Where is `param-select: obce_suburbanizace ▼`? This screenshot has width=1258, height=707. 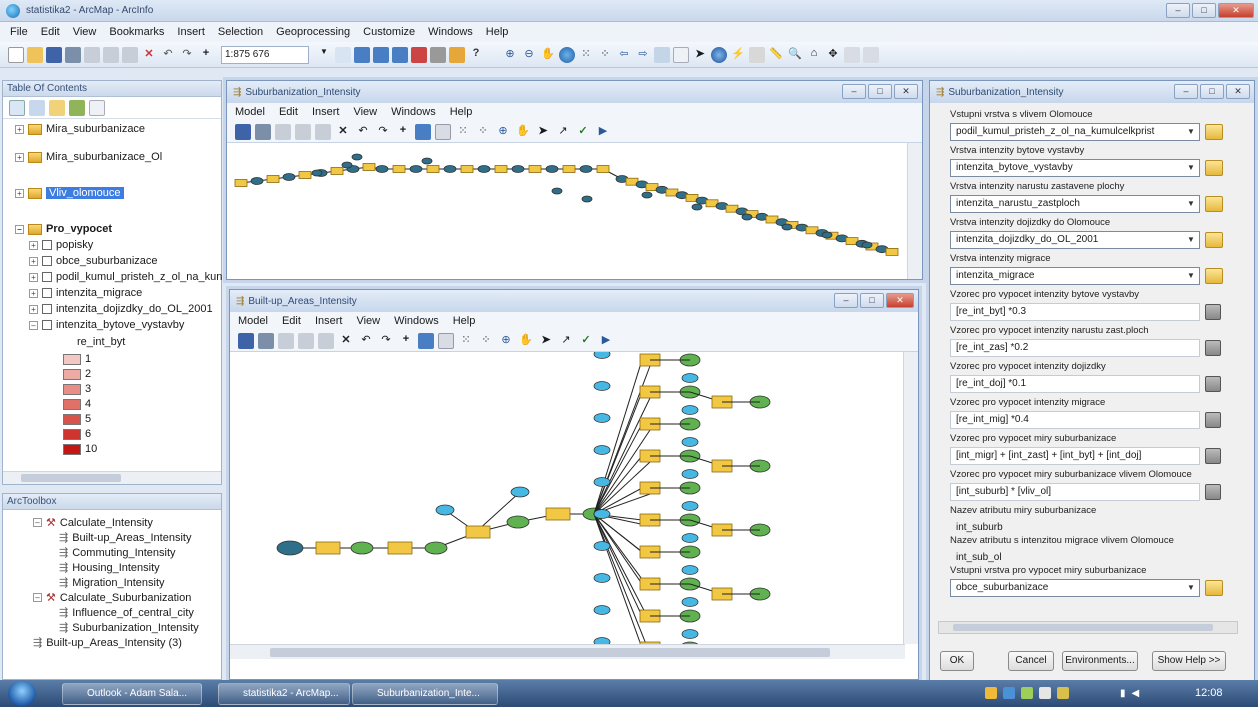 param-select: obce_suburbanizace ▼ is located at coordinates (1075, 588).